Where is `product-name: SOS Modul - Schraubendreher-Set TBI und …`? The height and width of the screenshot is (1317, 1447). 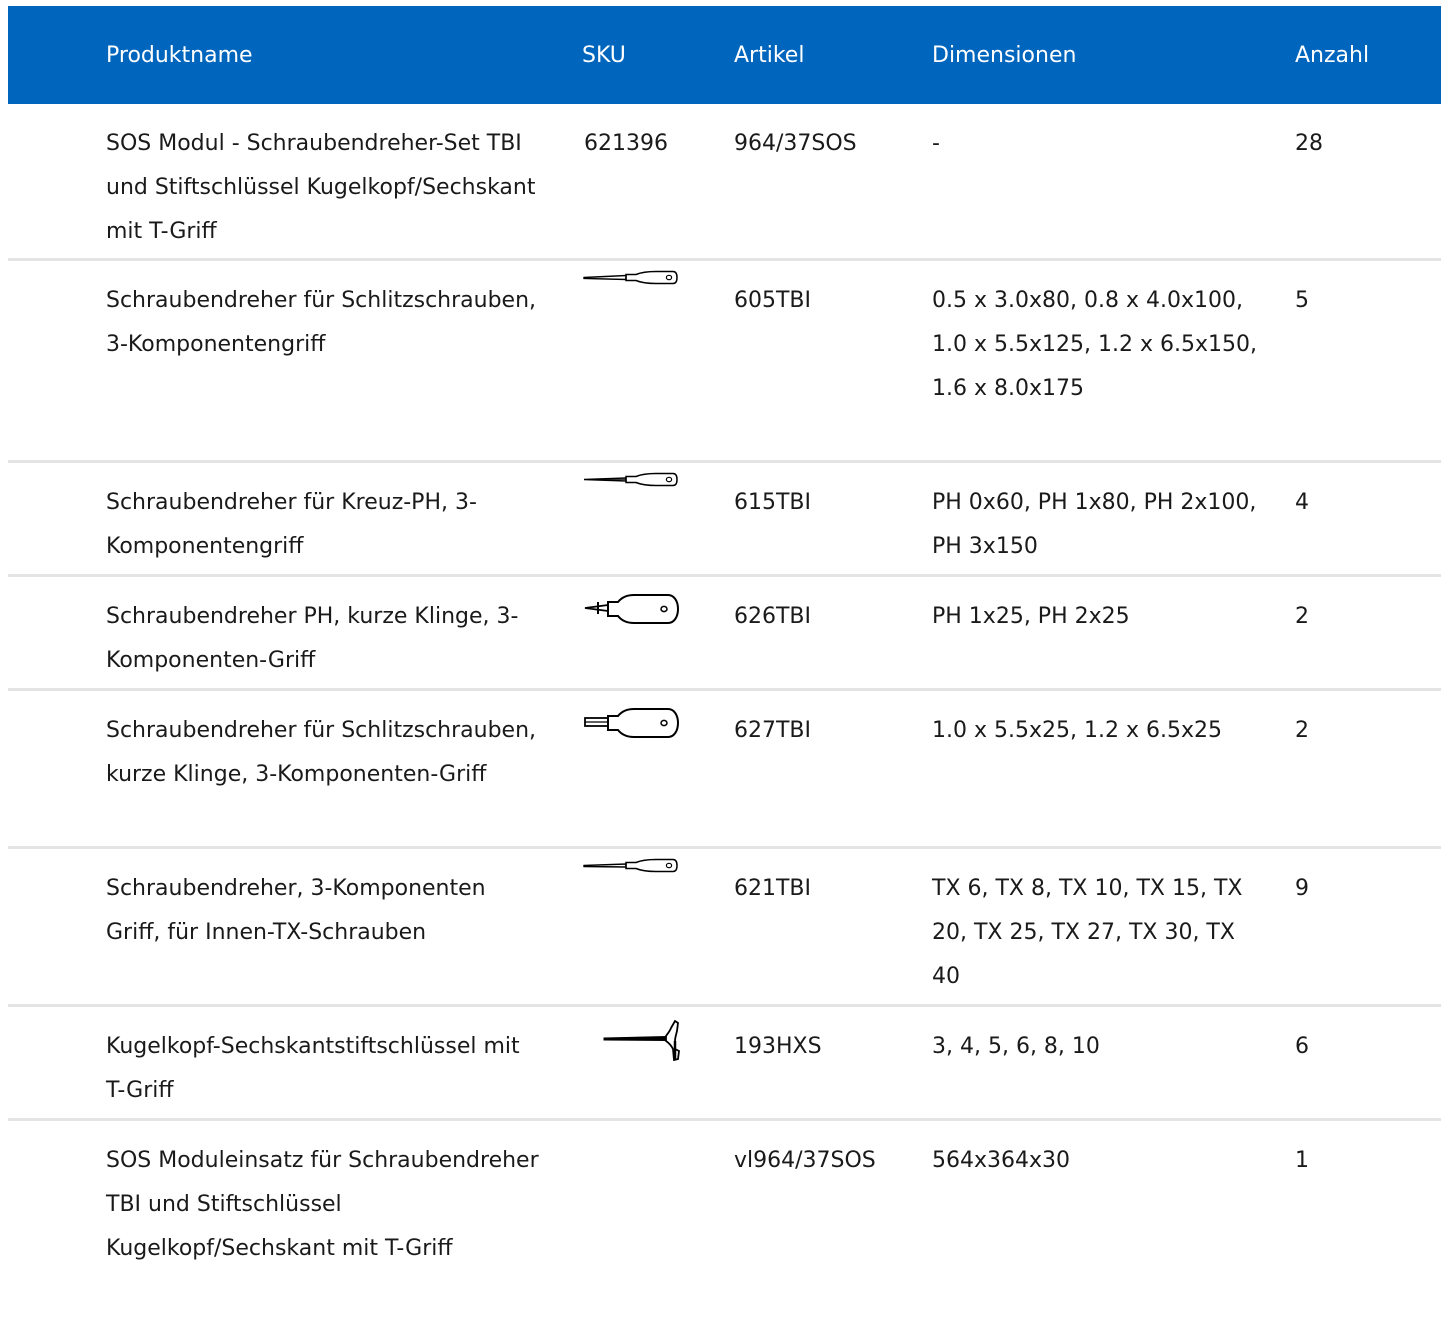 product-name: SOS Modul - Schraubendreher-Set TBI und … is located at coordinates (321, 187).